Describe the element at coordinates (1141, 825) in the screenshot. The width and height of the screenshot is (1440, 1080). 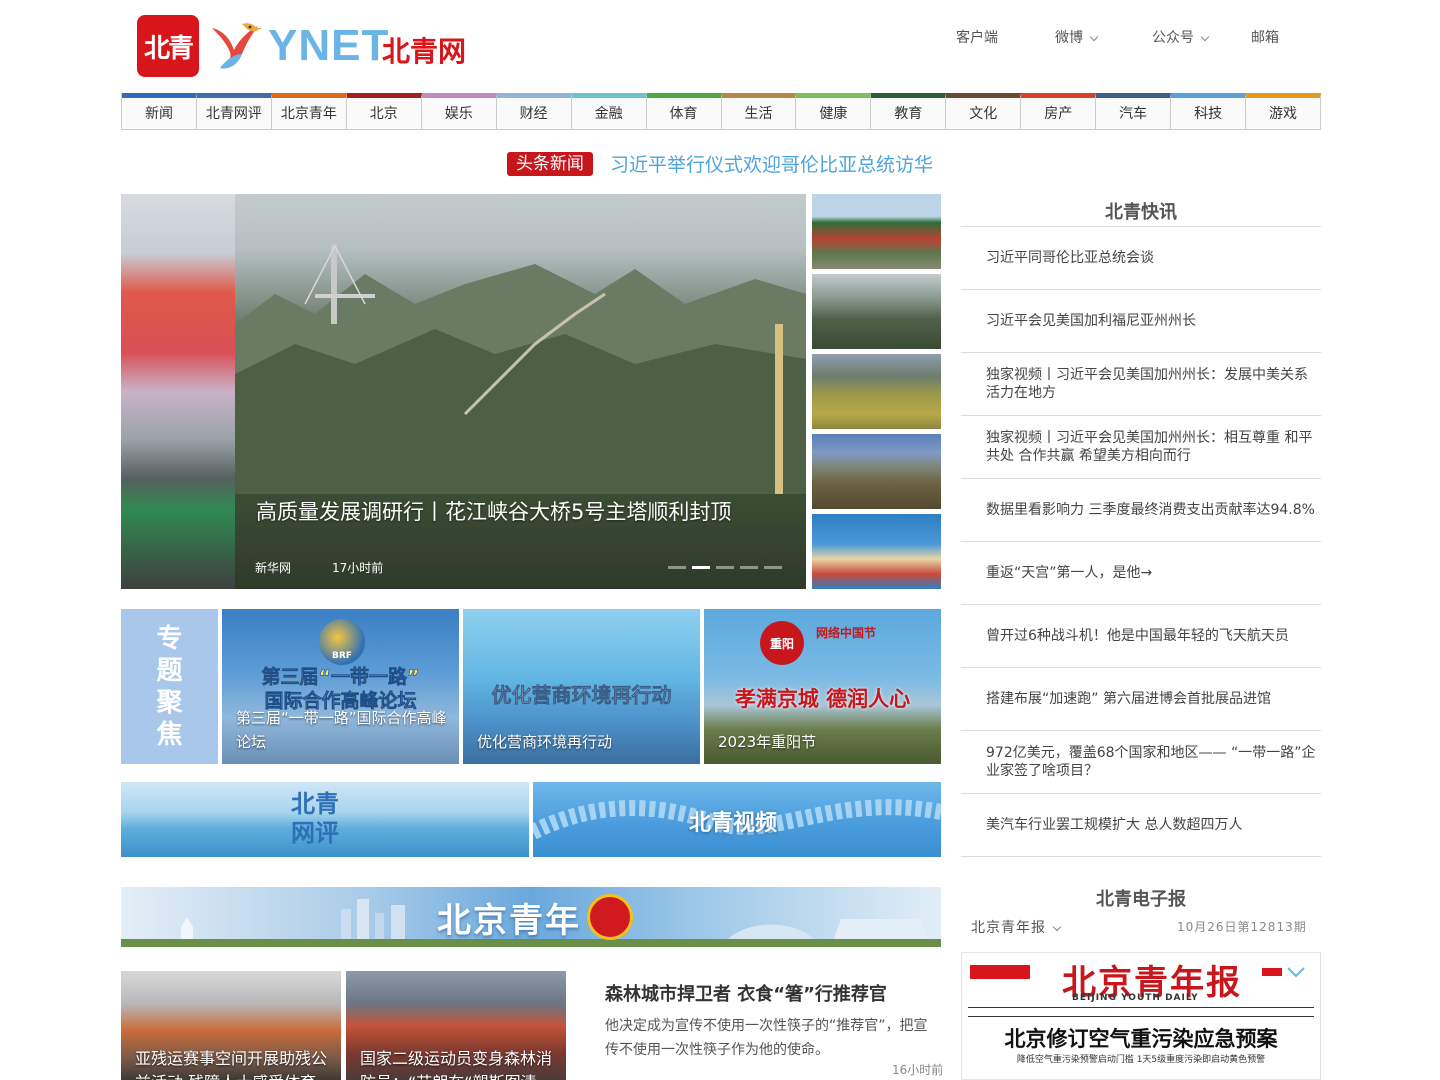
I see `kuaixun-item: 美汽车行业罢工规模扩大 总人数超四万人` at that location.